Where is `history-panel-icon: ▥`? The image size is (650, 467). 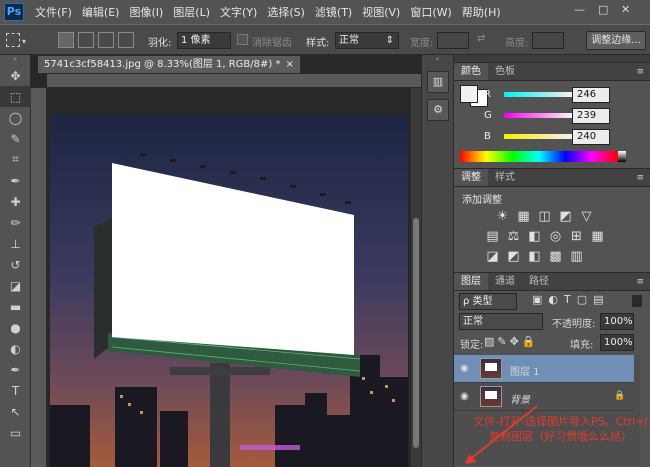 history-panel-icon: ▥ is located at coordinates (438, 82).